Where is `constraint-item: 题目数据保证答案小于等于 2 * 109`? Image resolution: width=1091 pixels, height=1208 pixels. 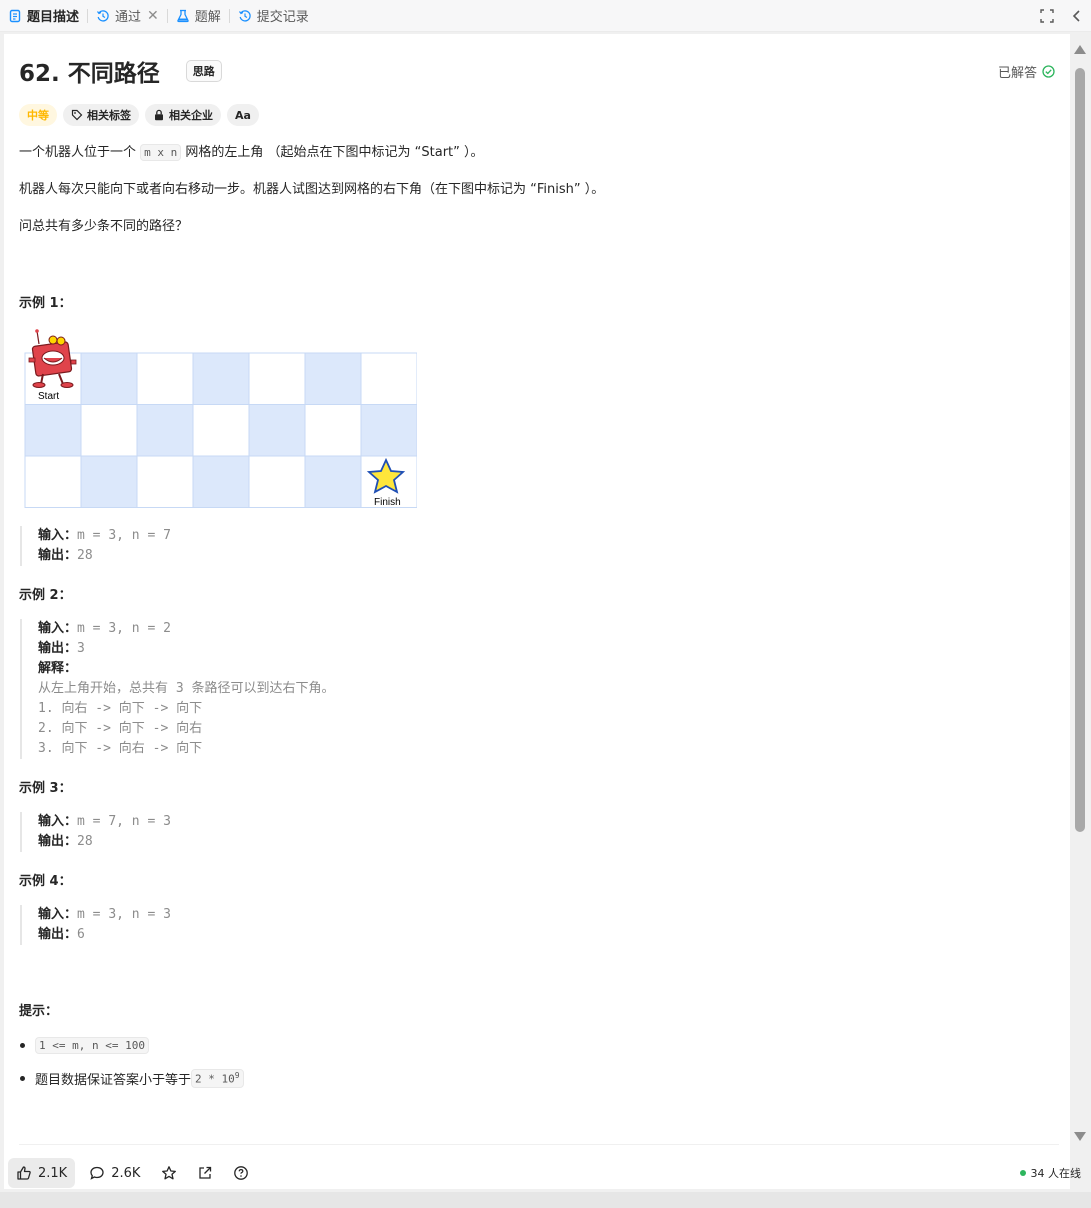
constraint-item: 题目数据保证答案小于等于 2 * 109 is located at coordinates (131, 1078).